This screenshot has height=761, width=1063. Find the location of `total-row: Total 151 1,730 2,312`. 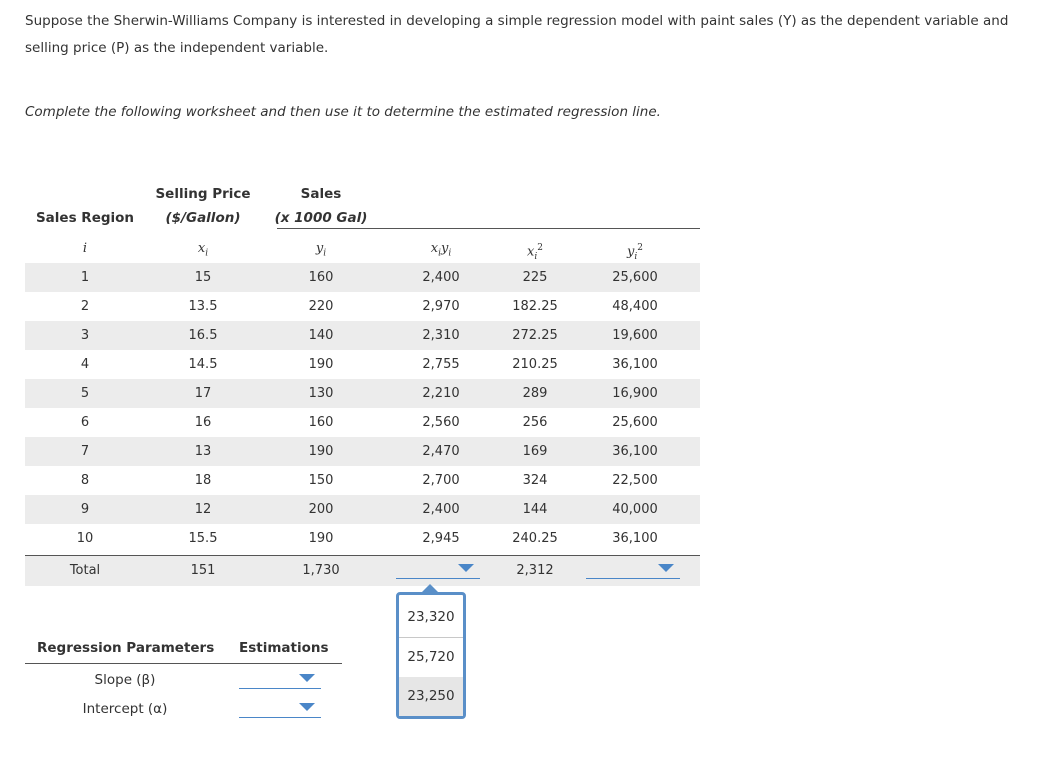

total-row: Total 151 1,730 2,312 is located at coordinates (362, 570).